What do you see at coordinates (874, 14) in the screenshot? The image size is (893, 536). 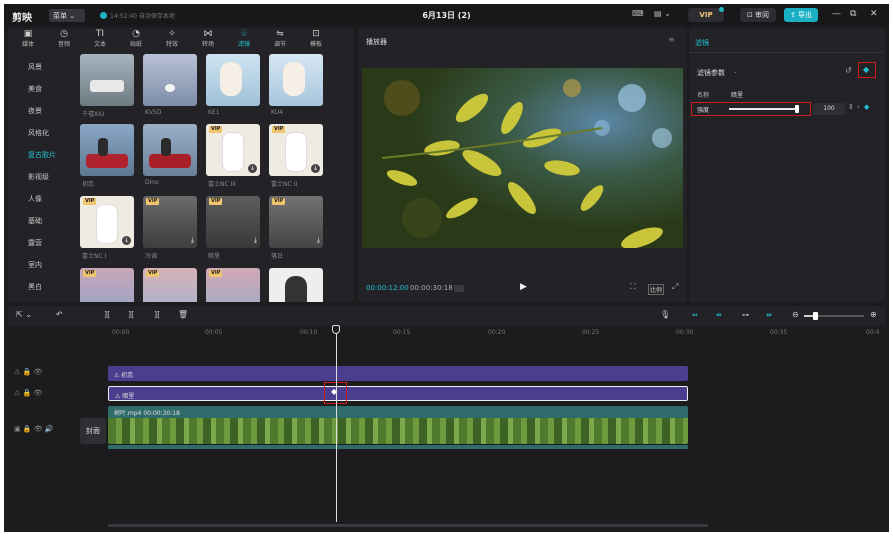 I see `close-button: ✕` at bounding box center [874, 14].